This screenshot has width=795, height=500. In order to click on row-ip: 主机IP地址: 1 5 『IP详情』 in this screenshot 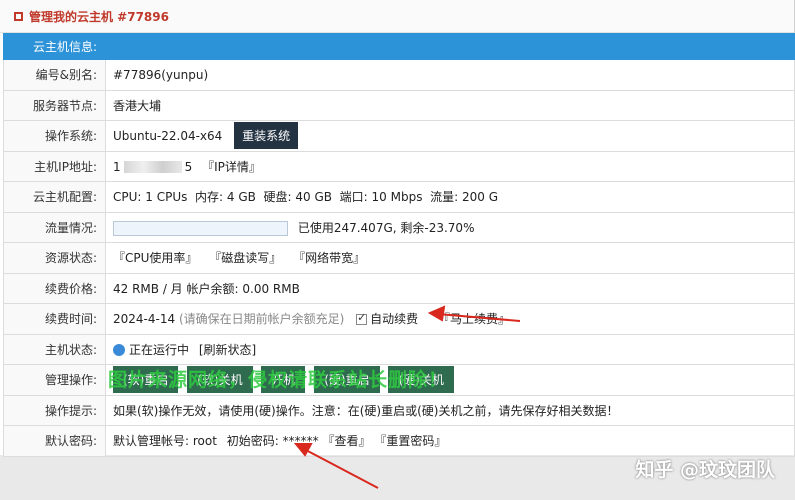, I will do `click(399, 166)`.